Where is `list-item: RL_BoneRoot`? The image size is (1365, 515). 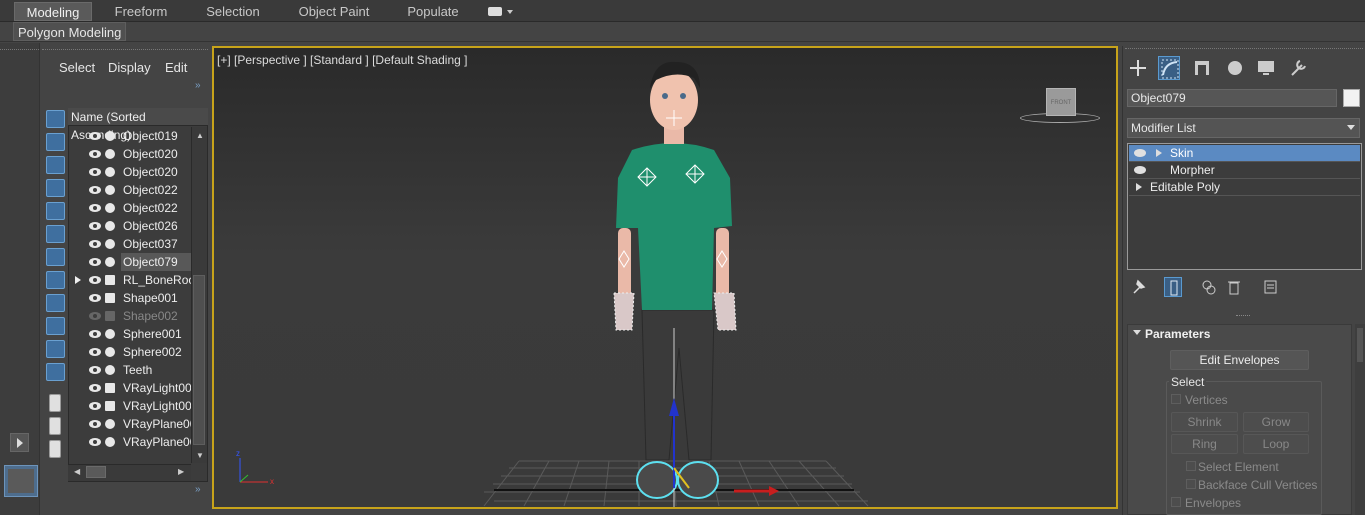
list-item: RL_BoneRoot is located at coordinates (130, 280).